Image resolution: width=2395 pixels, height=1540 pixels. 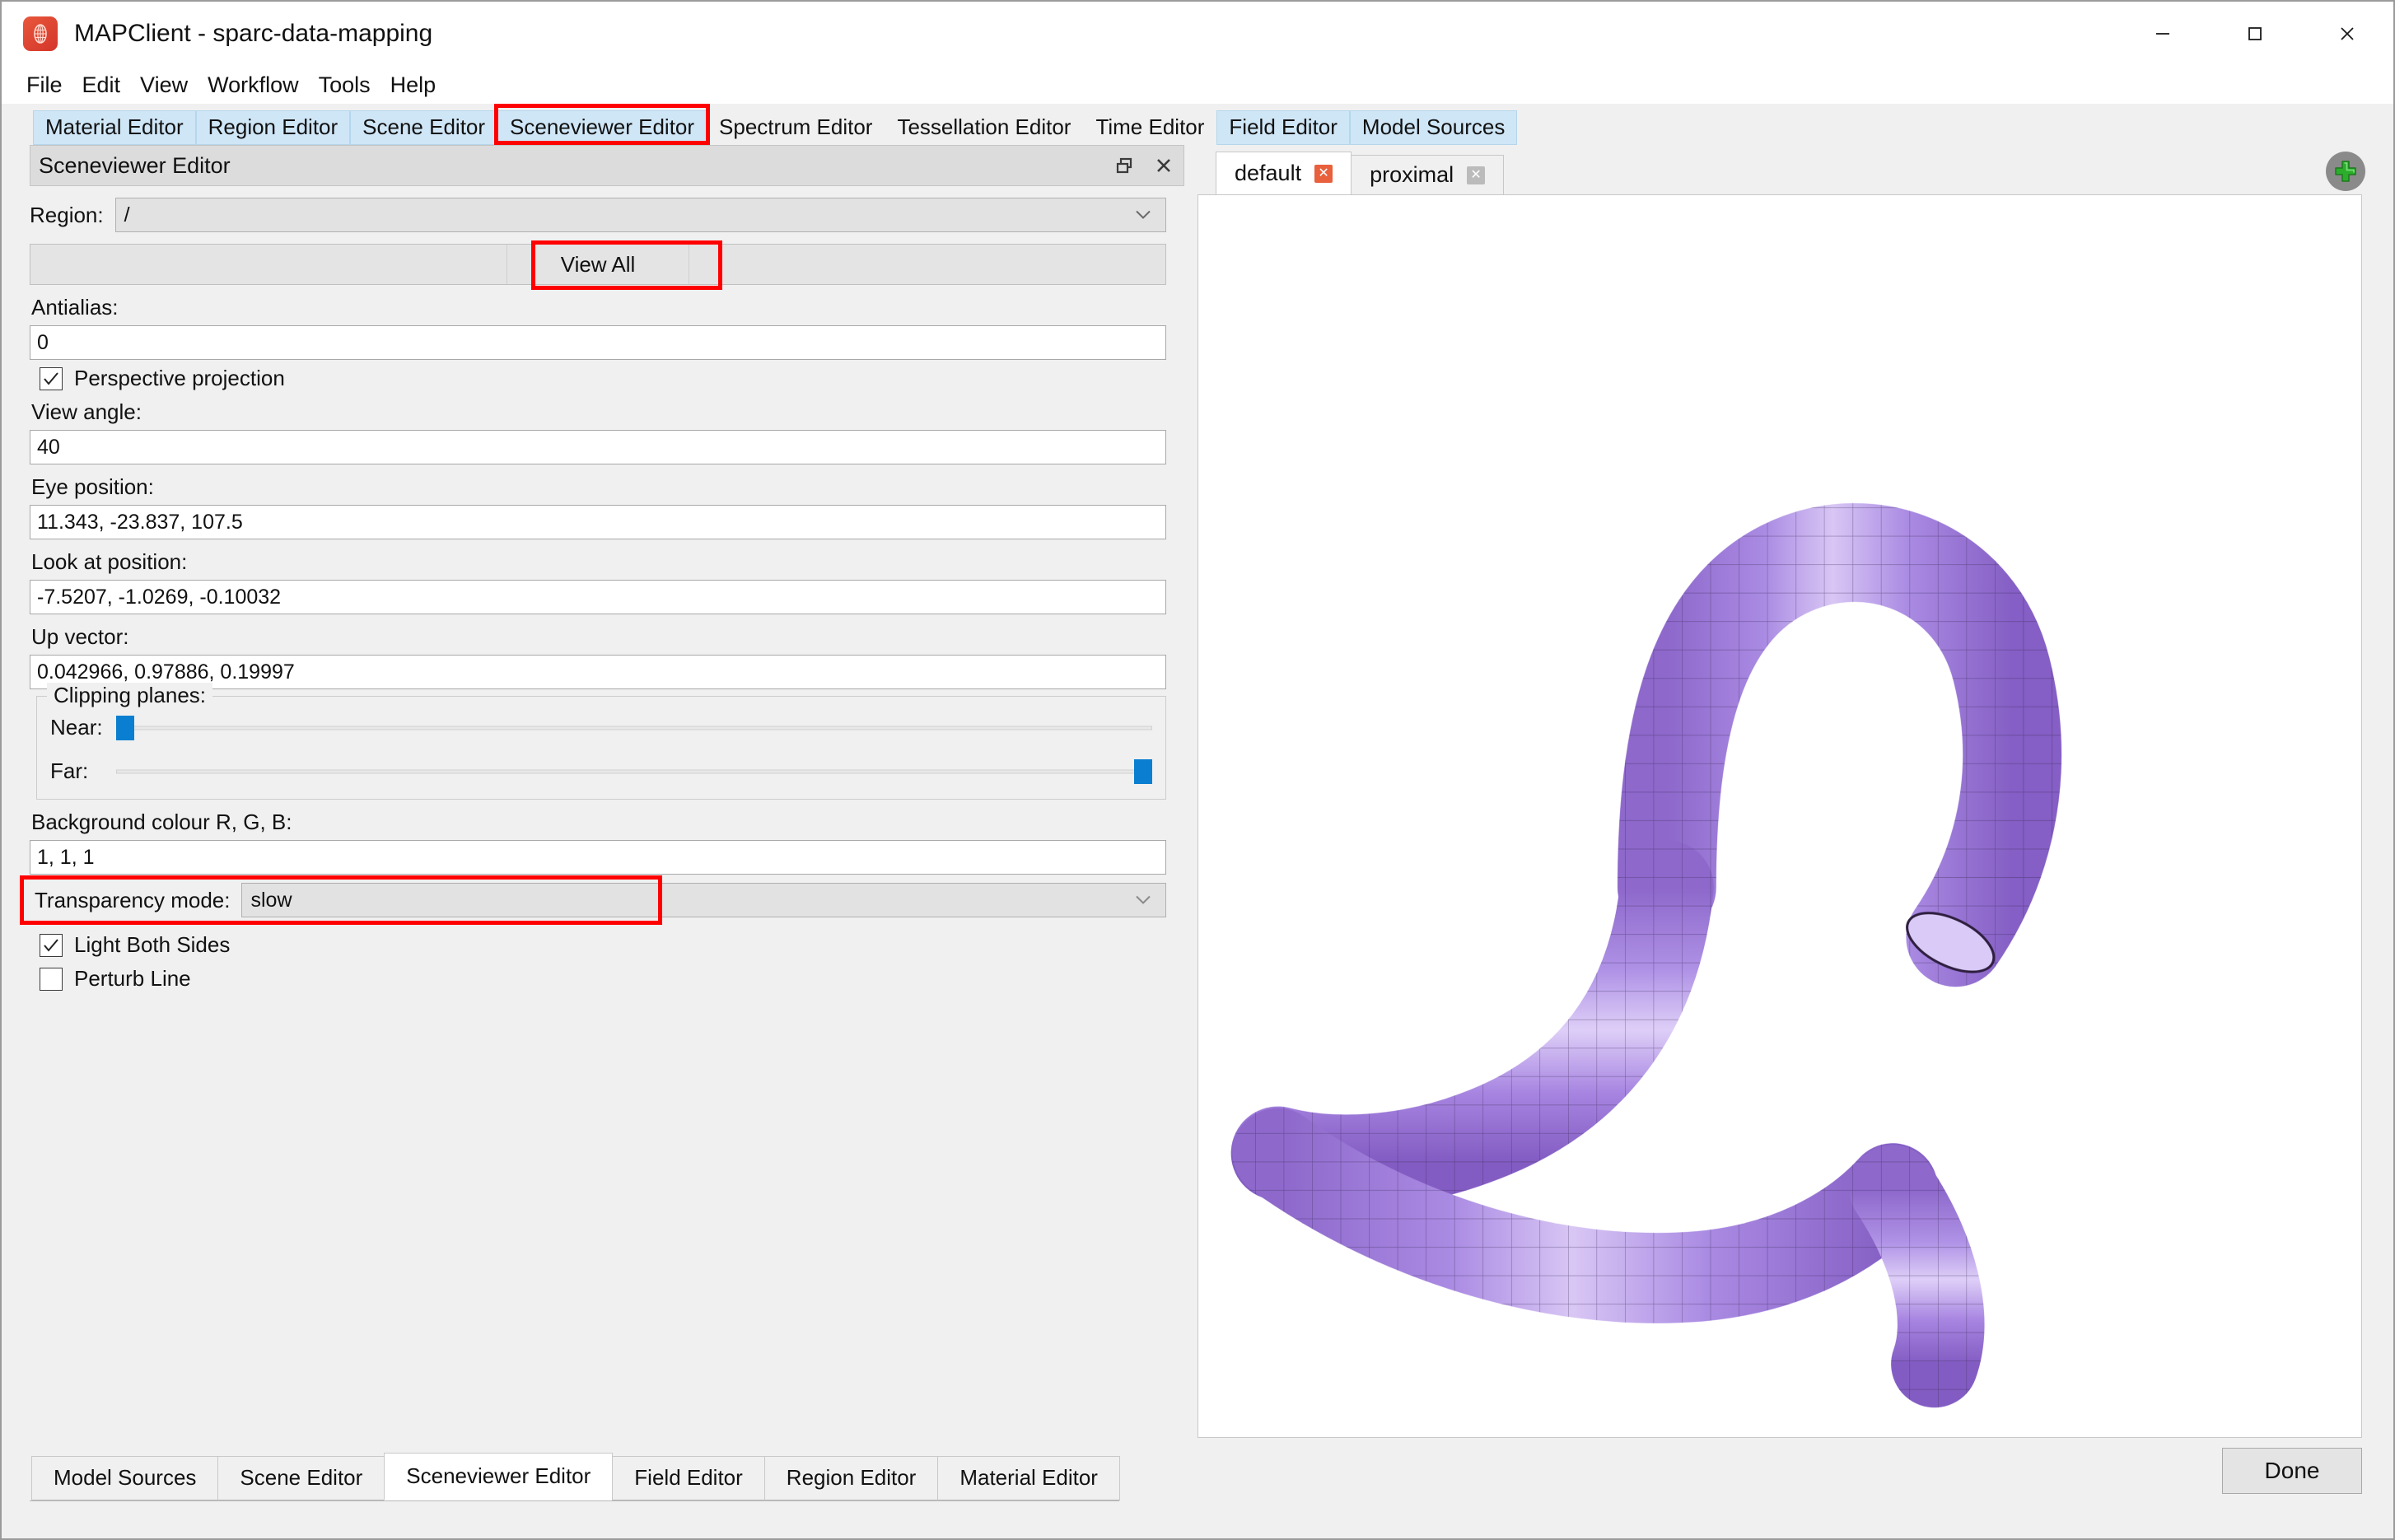 What do you see at coordinates (344, 85) in the screenshot?
I see `menu-tools: Tools` at bounding box center [344, 85].